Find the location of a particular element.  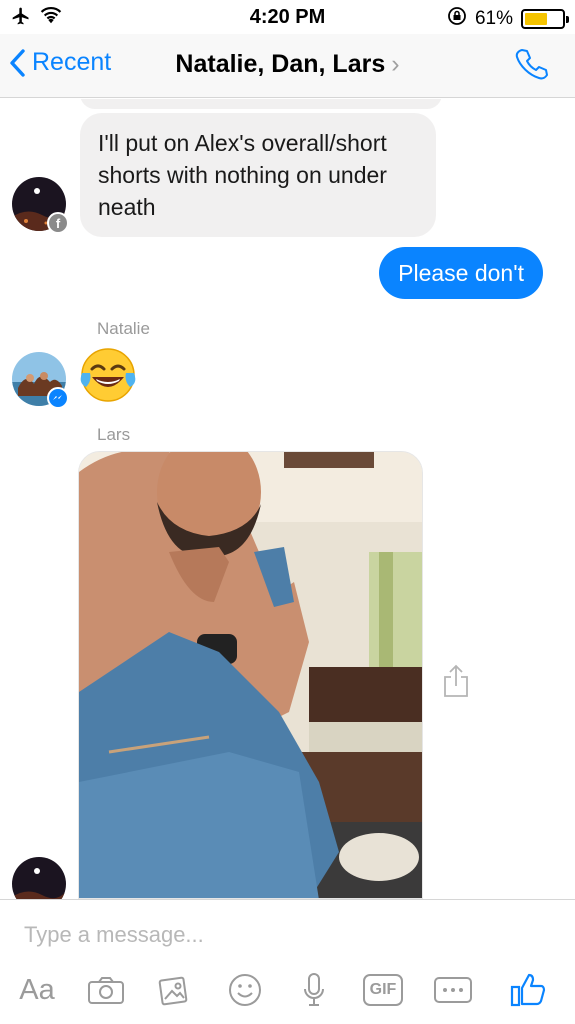

microphone-button is located at coordinates (314, 990).